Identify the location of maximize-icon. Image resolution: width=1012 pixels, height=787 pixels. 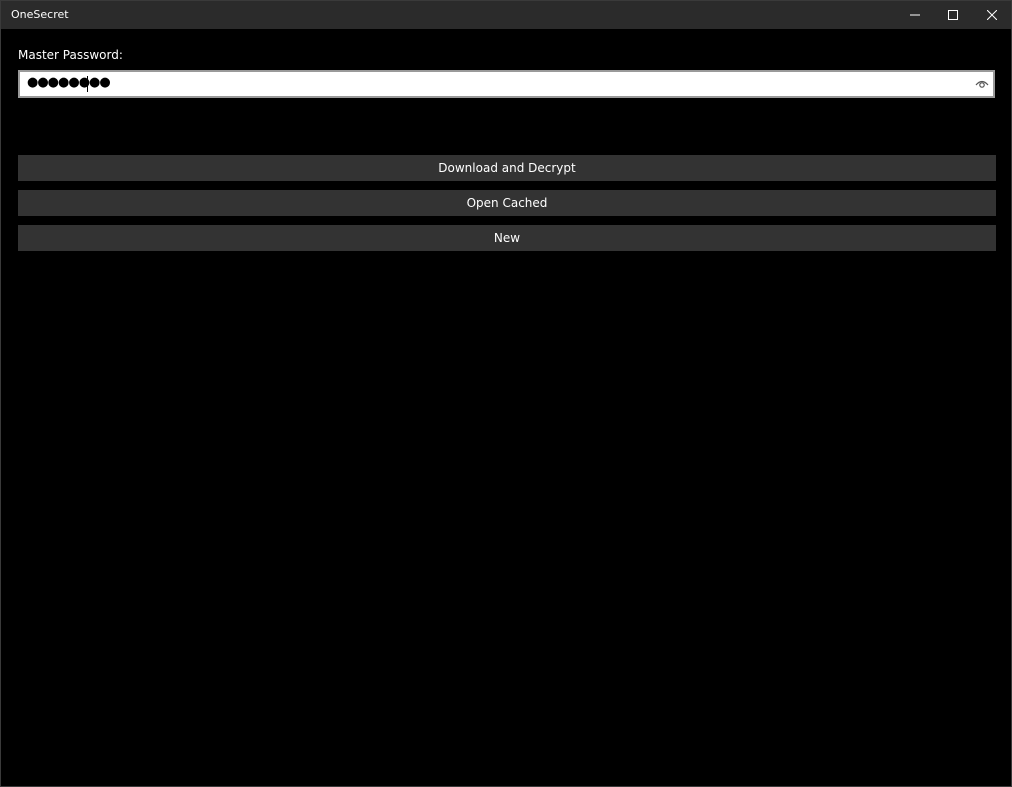
(953, 15).